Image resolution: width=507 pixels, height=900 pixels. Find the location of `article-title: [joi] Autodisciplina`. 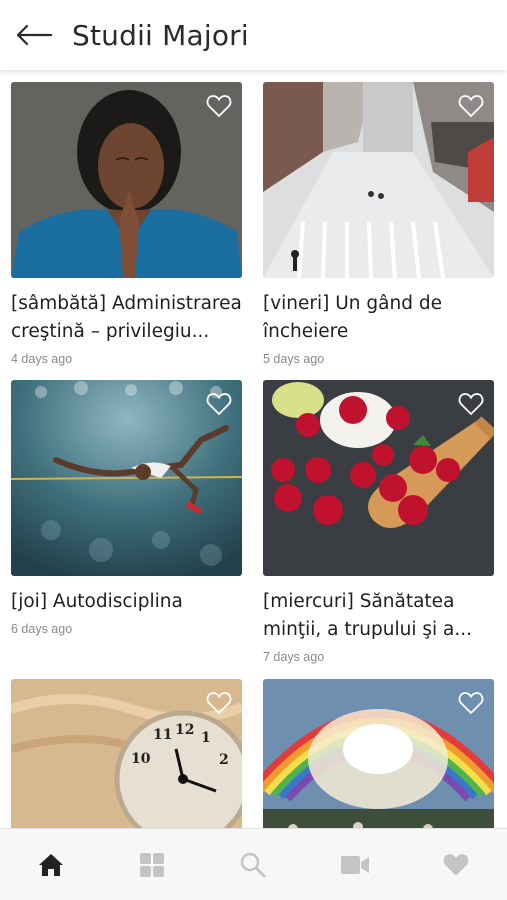

article-title: [joi] Autodisciplina is located at coordinates (97, 601).